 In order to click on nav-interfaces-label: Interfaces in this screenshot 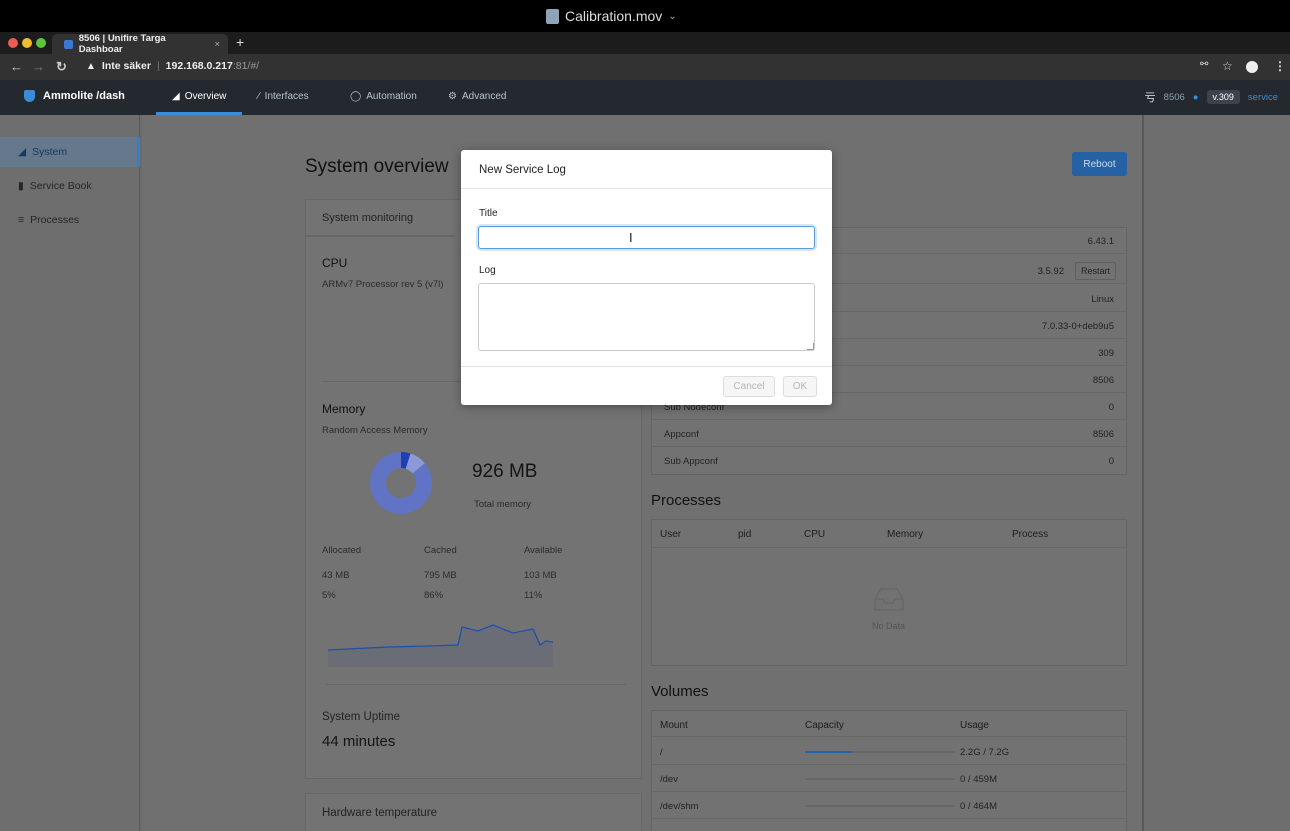, I will do `click(286, 96)`.